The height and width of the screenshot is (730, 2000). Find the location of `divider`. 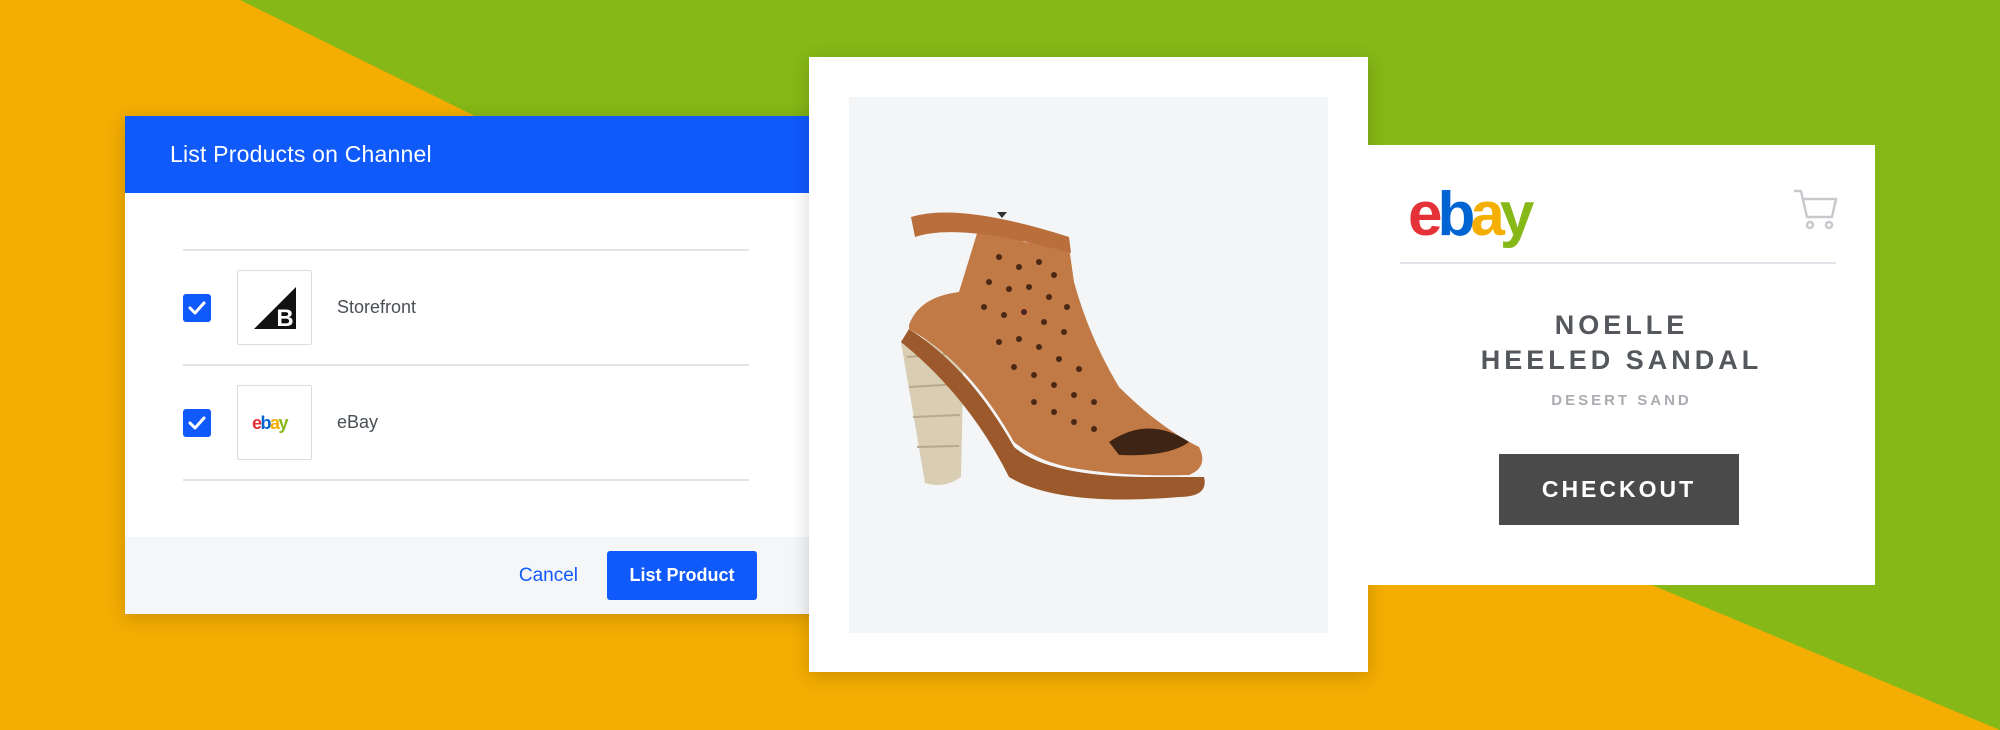

divider is located at coordinates (1618, 263).